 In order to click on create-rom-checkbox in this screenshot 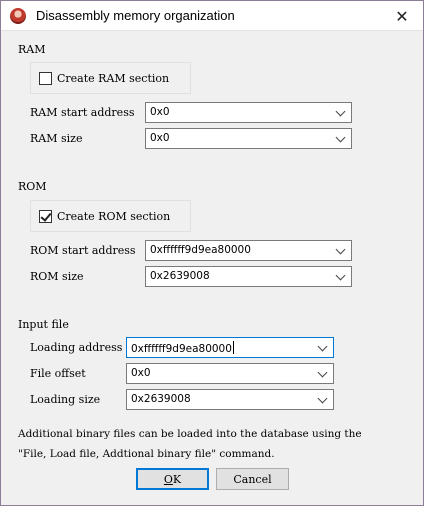, I will do `click(45, 216)`.